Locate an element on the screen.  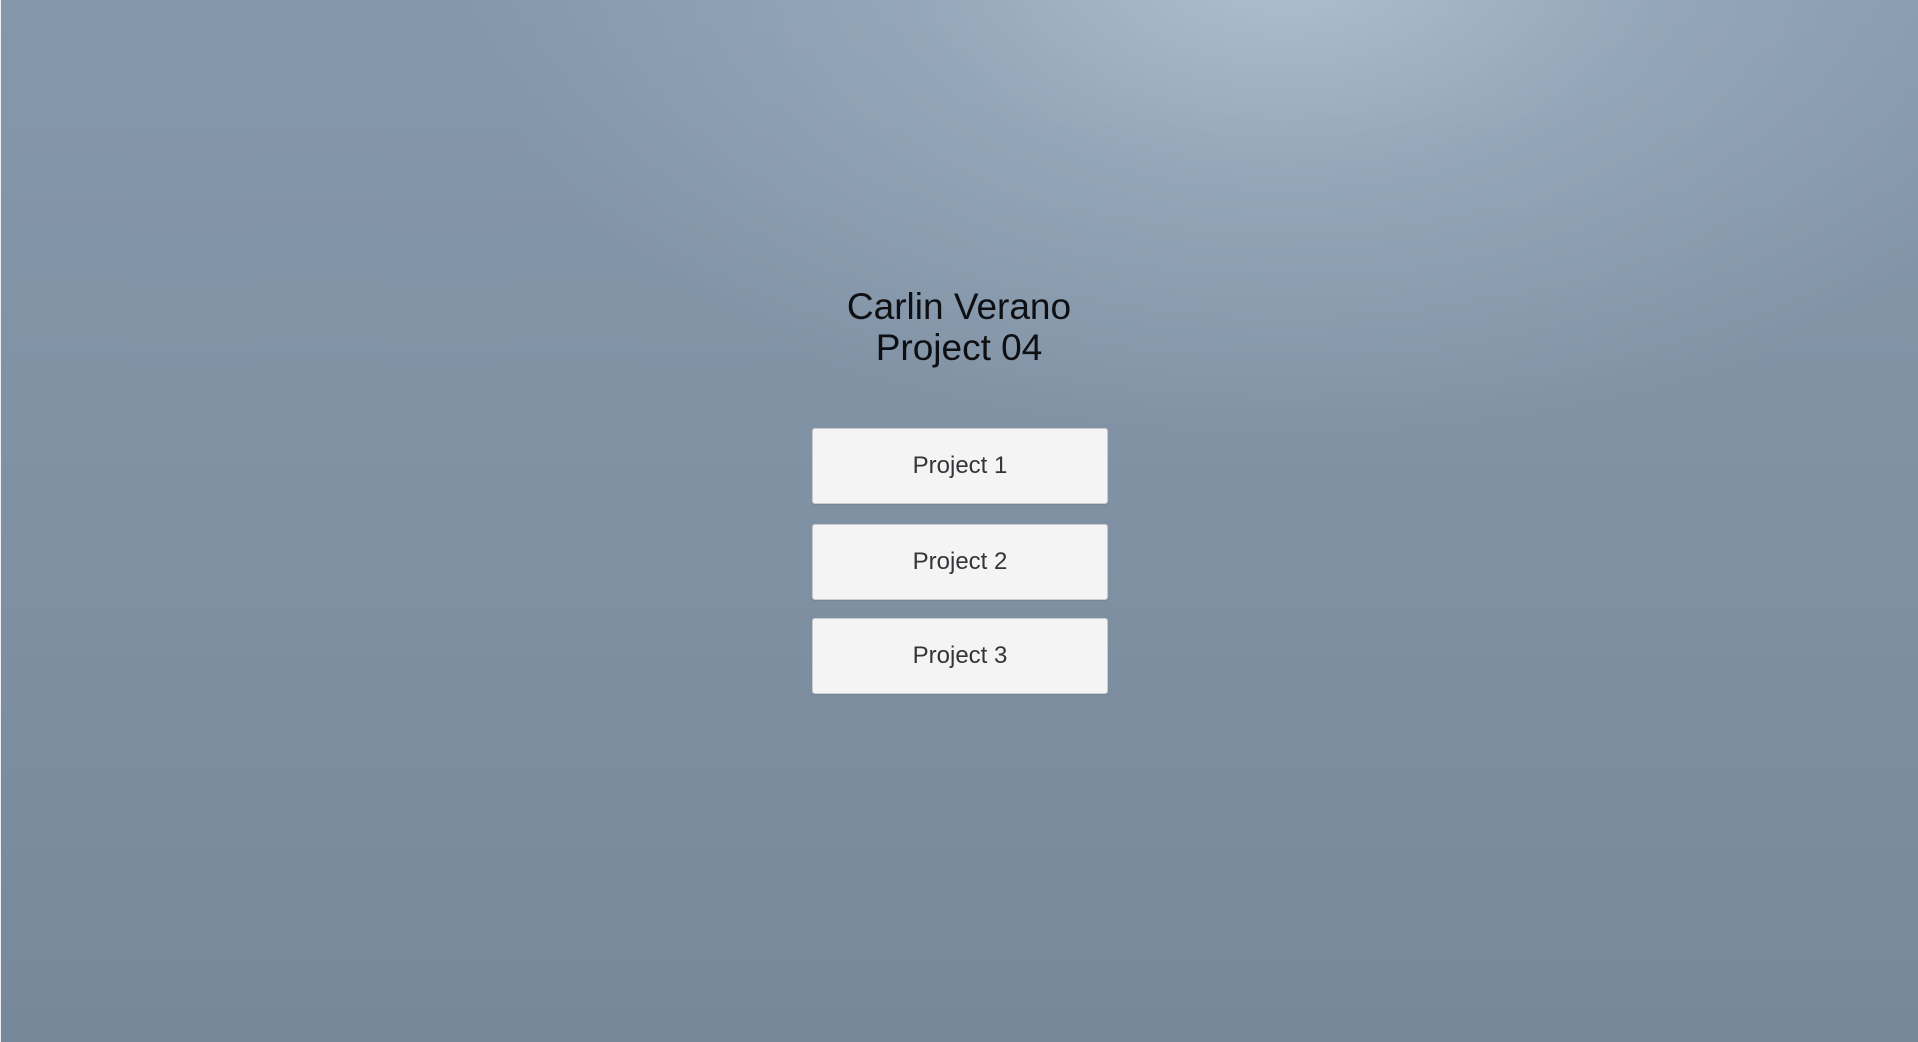
project-3-button: Project 3 is located at coordinates (960, 656).